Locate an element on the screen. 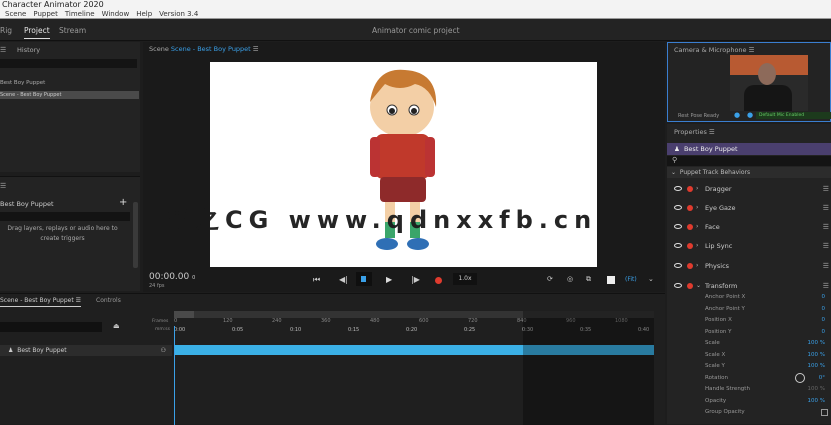  history-item: Best Boy Puppet is located at coordinates (22, 83).